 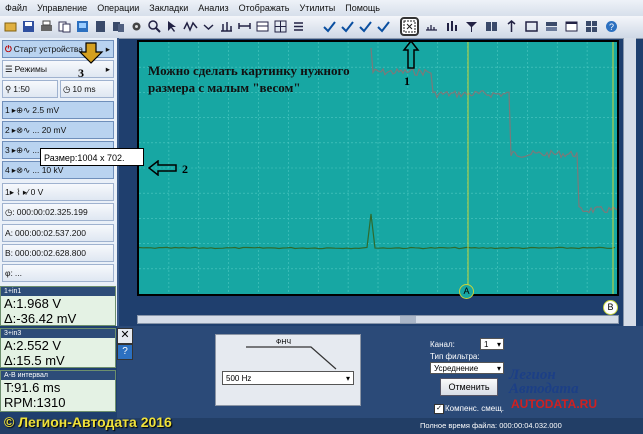 What do you see at coordinates (34, 360) in the screenshot?
I see `readout-3-delta: Δ:15.5 mV` at bounding box center [34, 360].